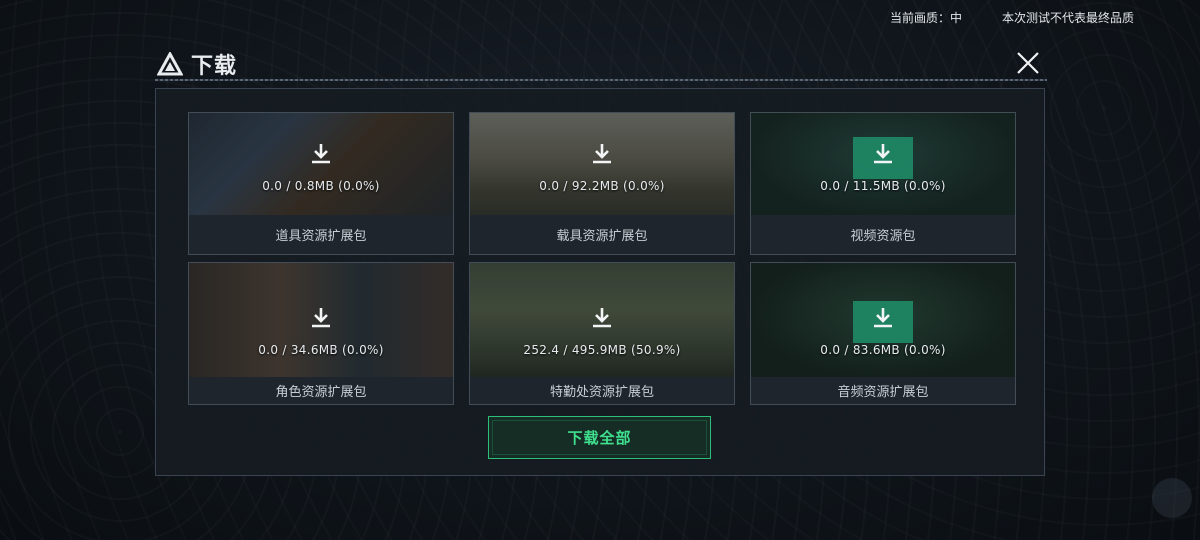 The height and width of the screenshot is (540, 1200). What do you see at coordinates (602, 234) in the screenshot?
I see `package-name: 载具资源扩展包` at bounding box center [602, 234].